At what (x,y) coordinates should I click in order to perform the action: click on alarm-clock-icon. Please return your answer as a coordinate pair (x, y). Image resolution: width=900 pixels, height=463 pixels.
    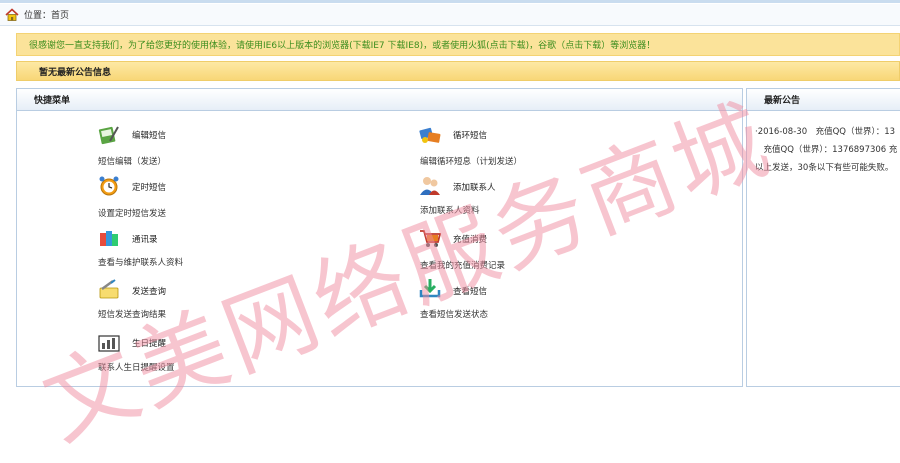
    Looking at the image, I should click on (109, 186).